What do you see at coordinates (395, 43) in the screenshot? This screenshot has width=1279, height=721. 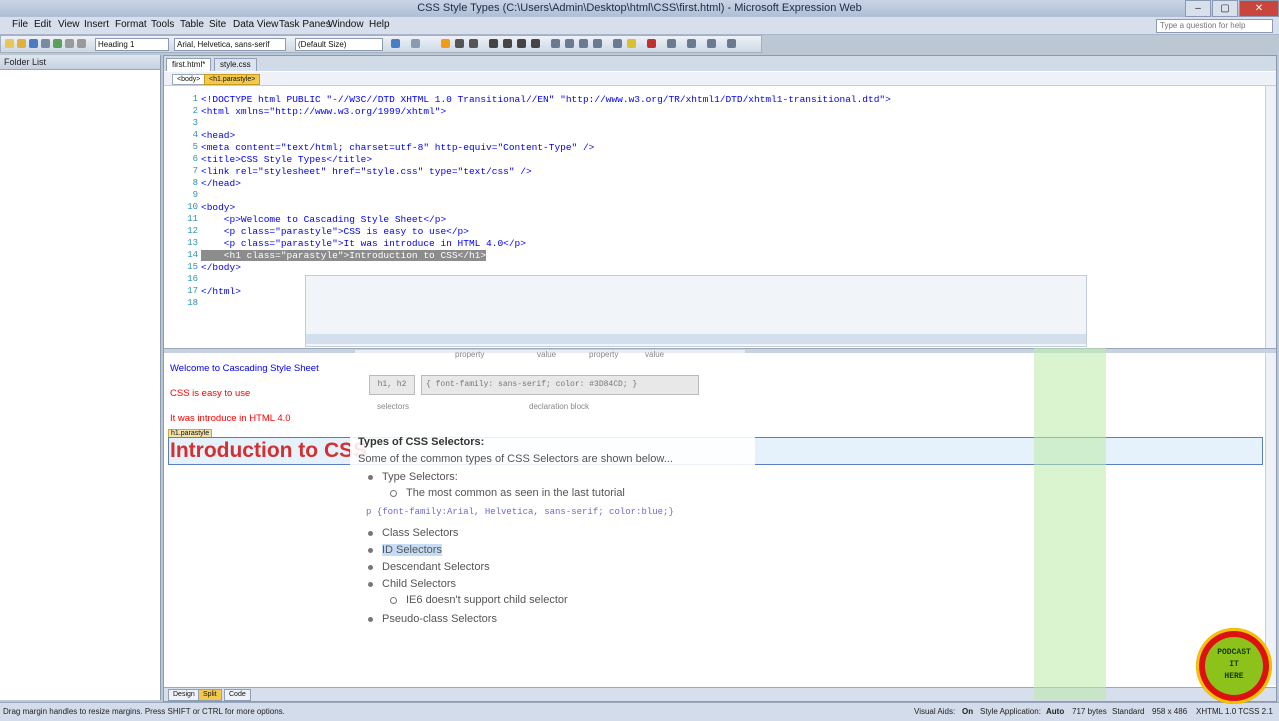 I see `font-color-icon` at bounding box center [395, 43].